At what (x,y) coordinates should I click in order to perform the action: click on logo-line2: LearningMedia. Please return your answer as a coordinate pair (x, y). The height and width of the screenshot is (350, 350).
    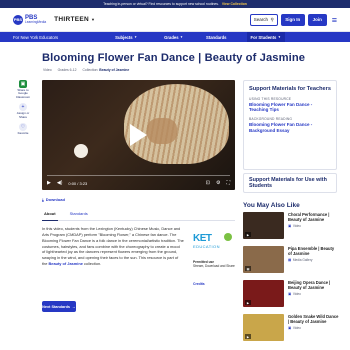
    Looking at the image, I should click on (36, 21).